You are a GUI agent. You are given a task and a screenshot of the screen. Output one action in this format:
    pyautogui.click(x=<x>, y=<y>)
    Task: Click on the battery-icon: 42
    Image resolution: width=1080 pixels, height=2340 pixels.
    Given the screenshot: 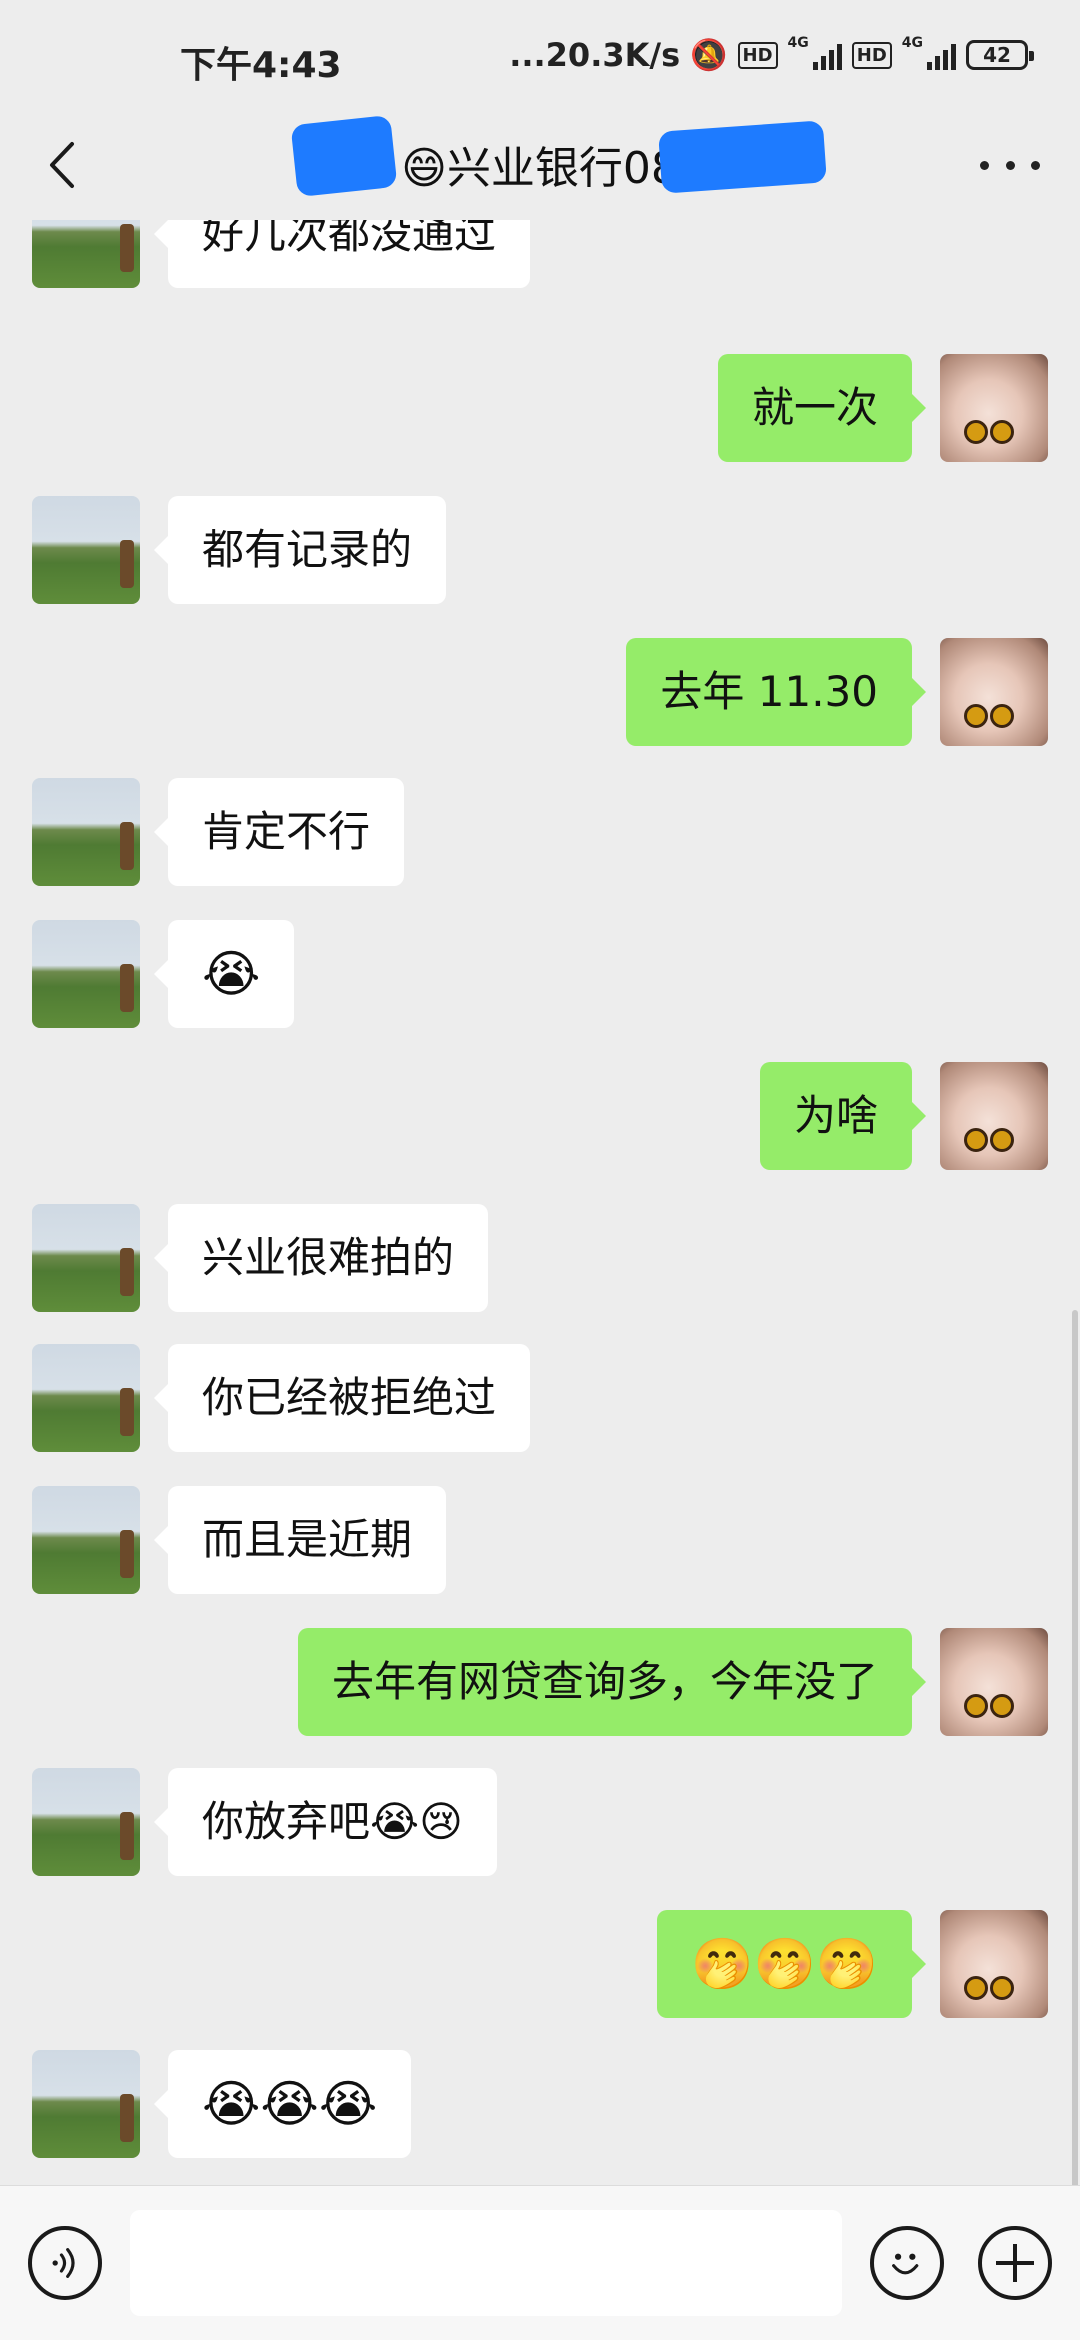 What is the action you would take?
    pyautogui.click(x=1000, y=55)
    